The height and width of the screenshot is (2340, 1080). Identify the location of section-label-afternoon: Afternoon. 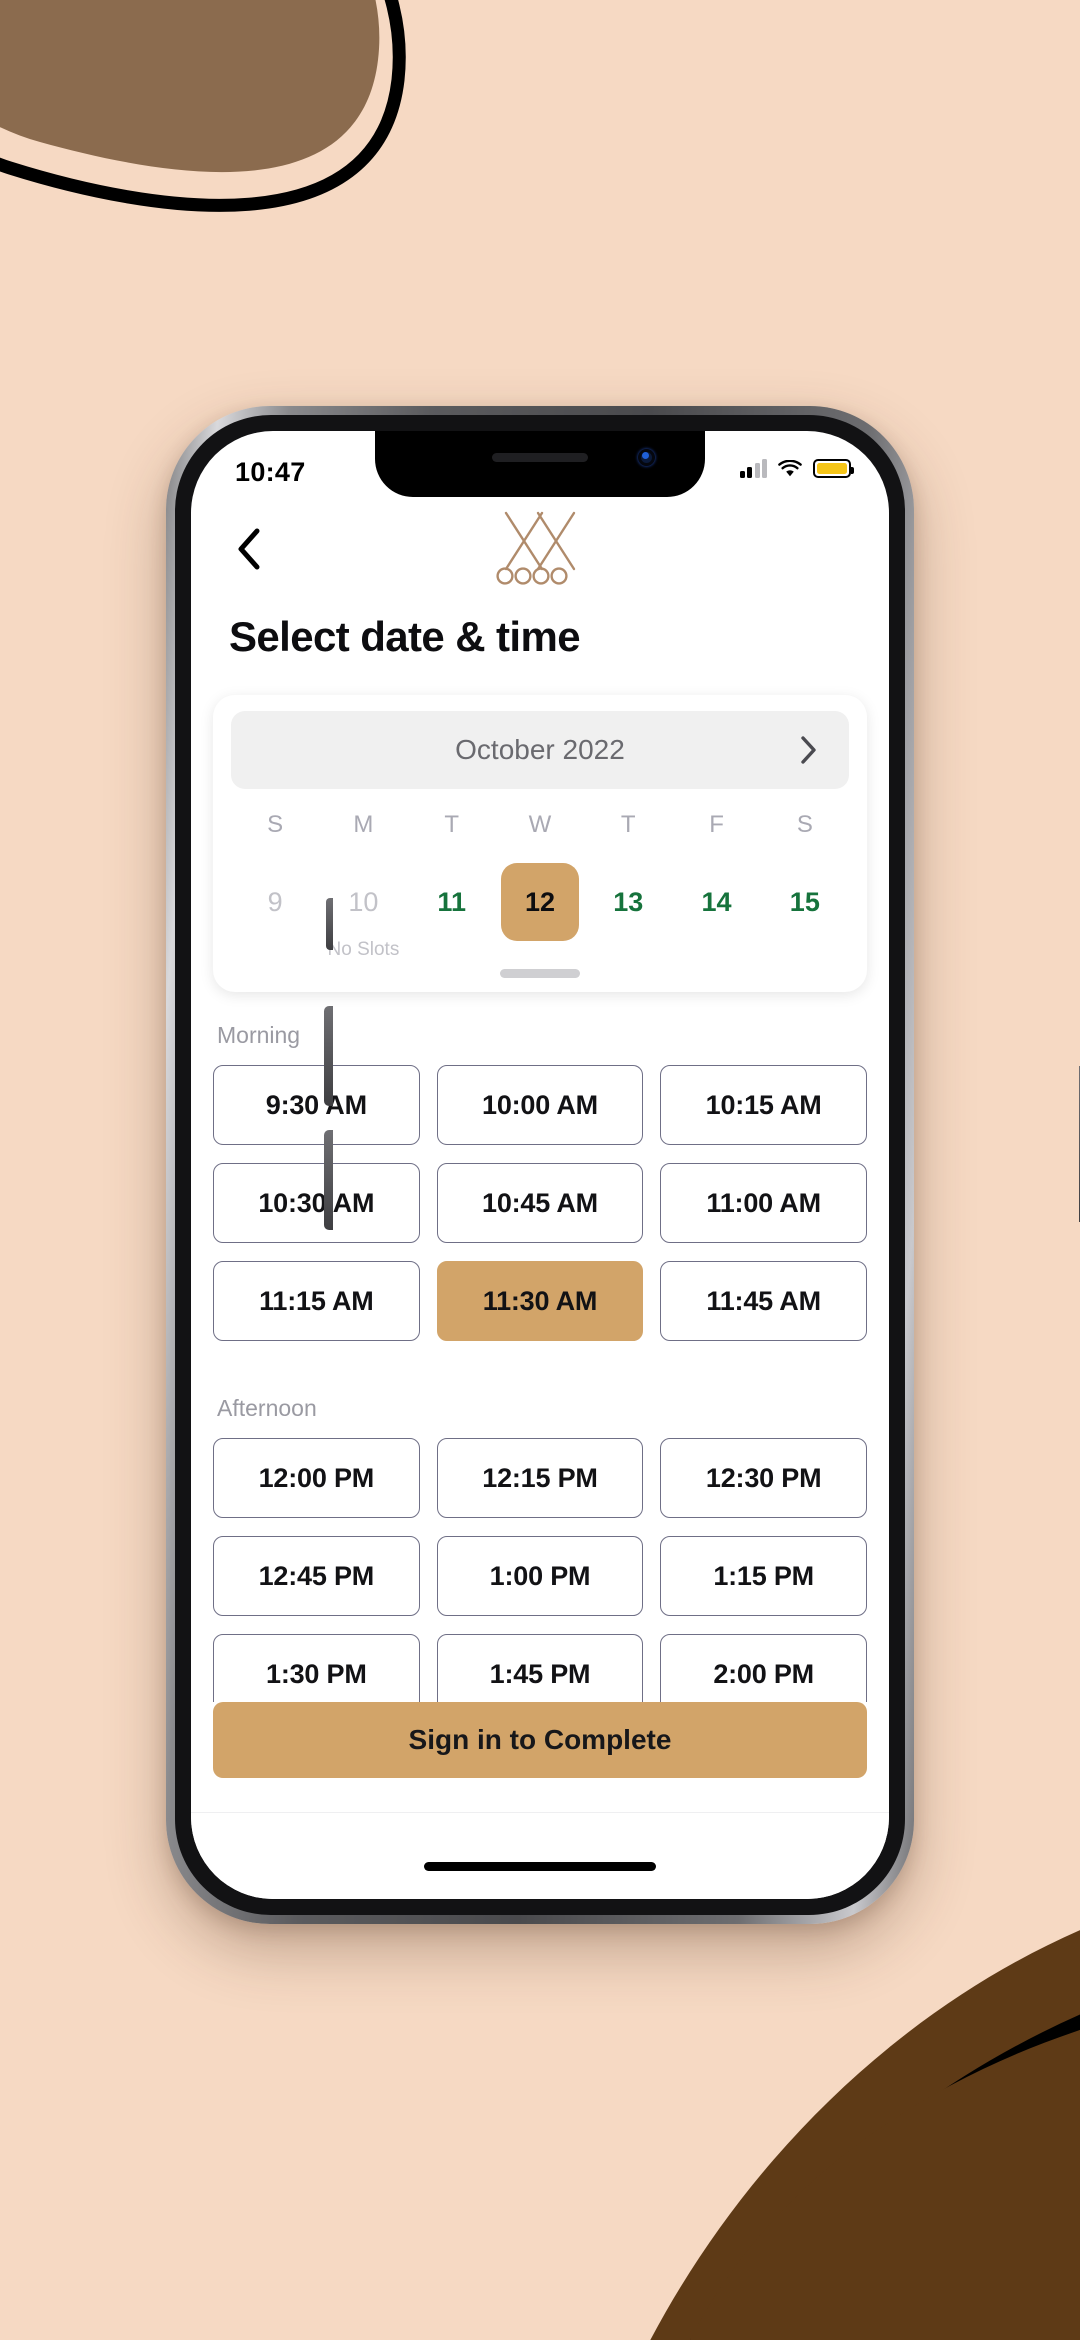
(267, 1408).